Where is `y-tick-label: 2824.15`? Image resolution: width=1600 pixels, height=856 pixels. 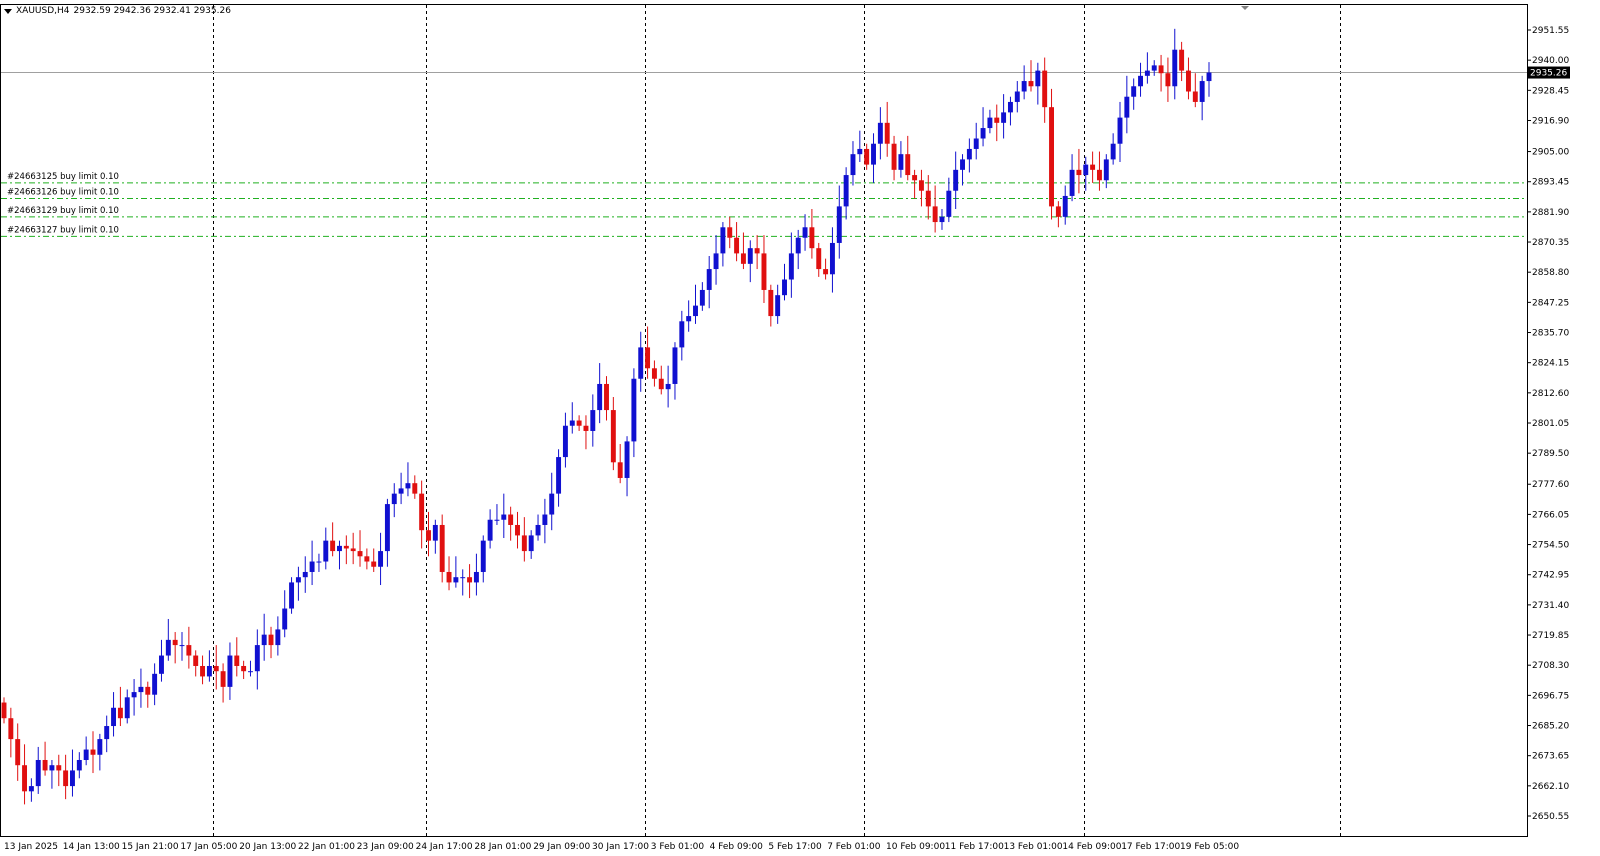 y-tick-label: 2824.15 is located at coordinates (1550, 364).